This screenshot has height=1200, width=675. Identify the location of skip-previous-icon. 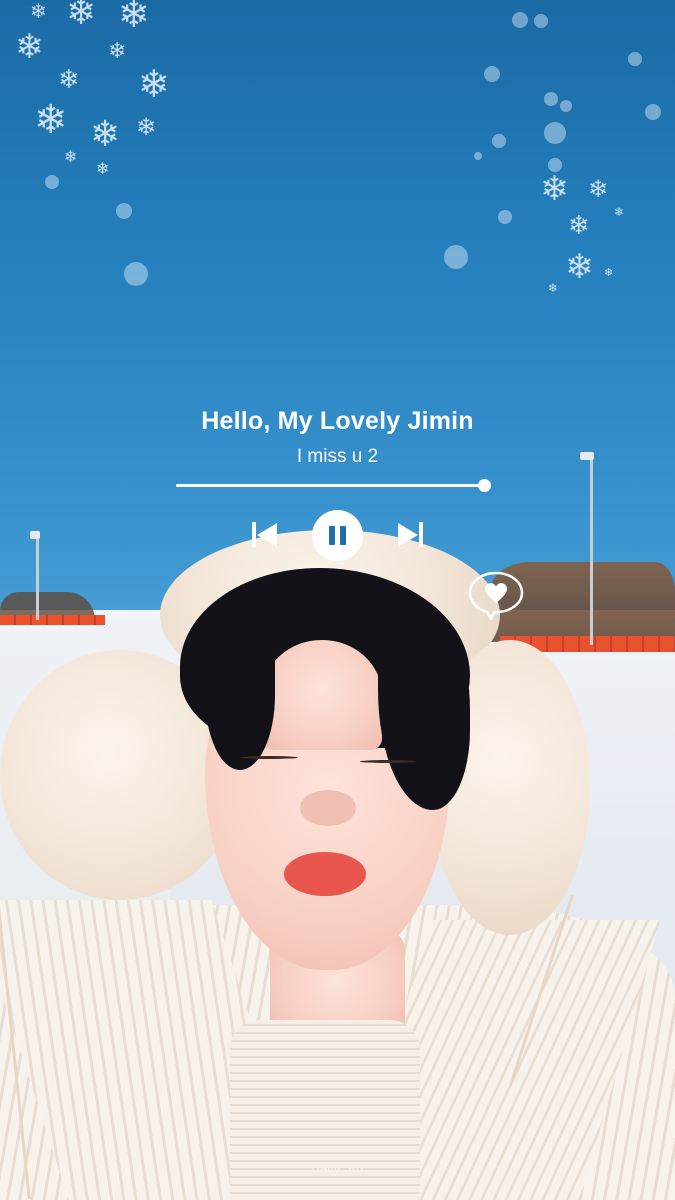
(264, 535).